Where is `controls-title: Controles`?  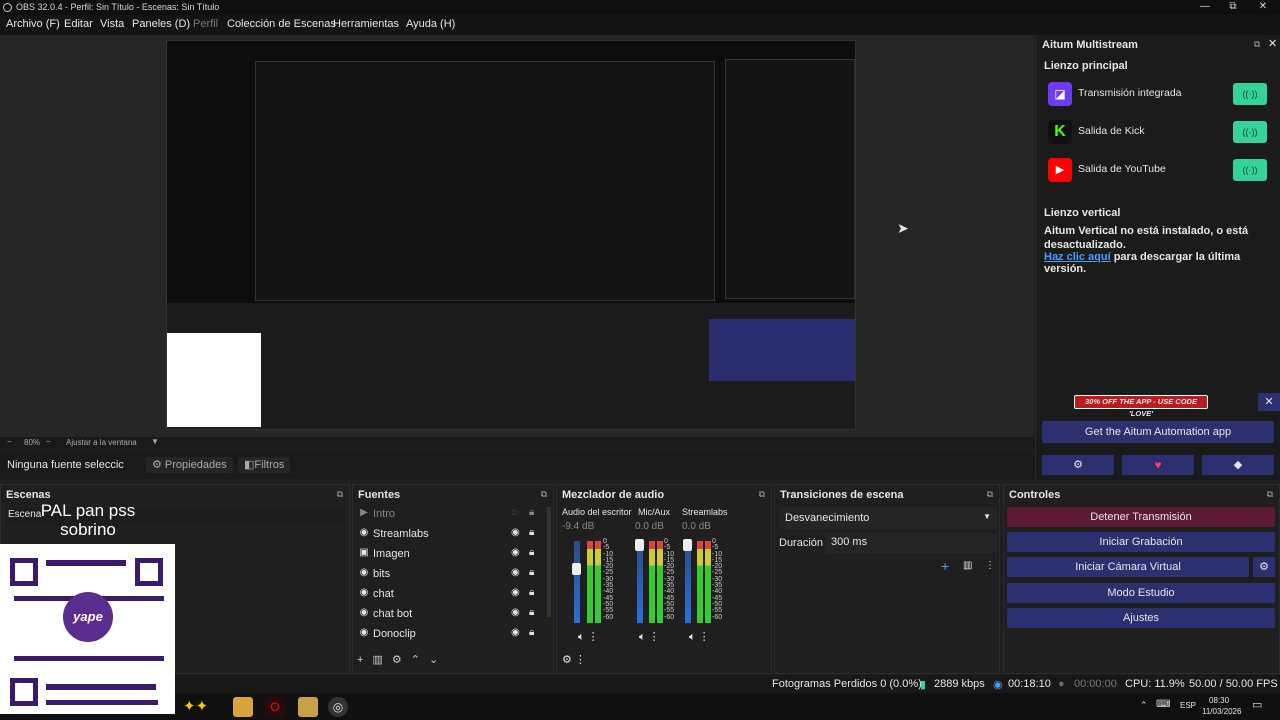 controls-title: Controles is located at coordinates (1035, 495).